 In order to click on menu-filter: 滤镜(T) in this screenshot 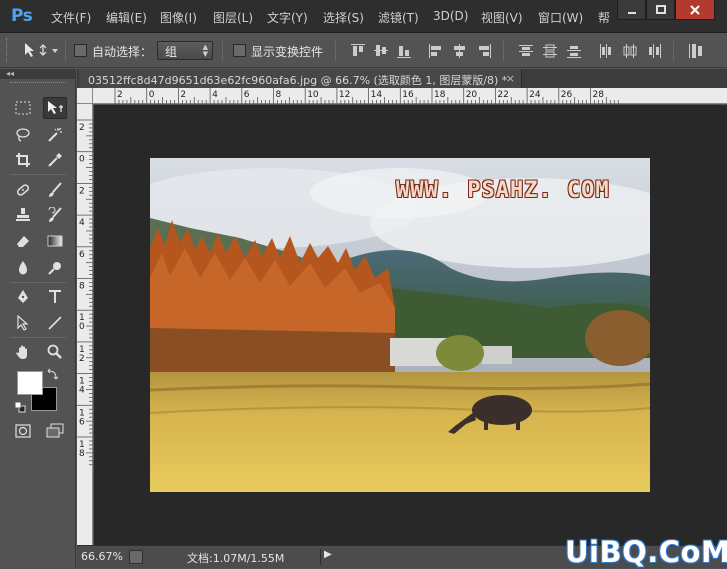, I will do `click(398, 17)`.